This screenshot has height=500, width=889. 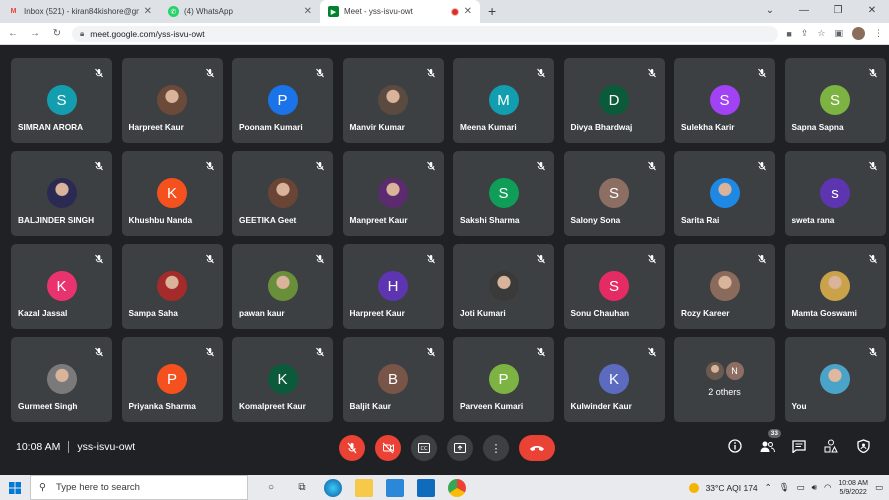 I want to click on captions-button: CC, so click(x=424, y=448).